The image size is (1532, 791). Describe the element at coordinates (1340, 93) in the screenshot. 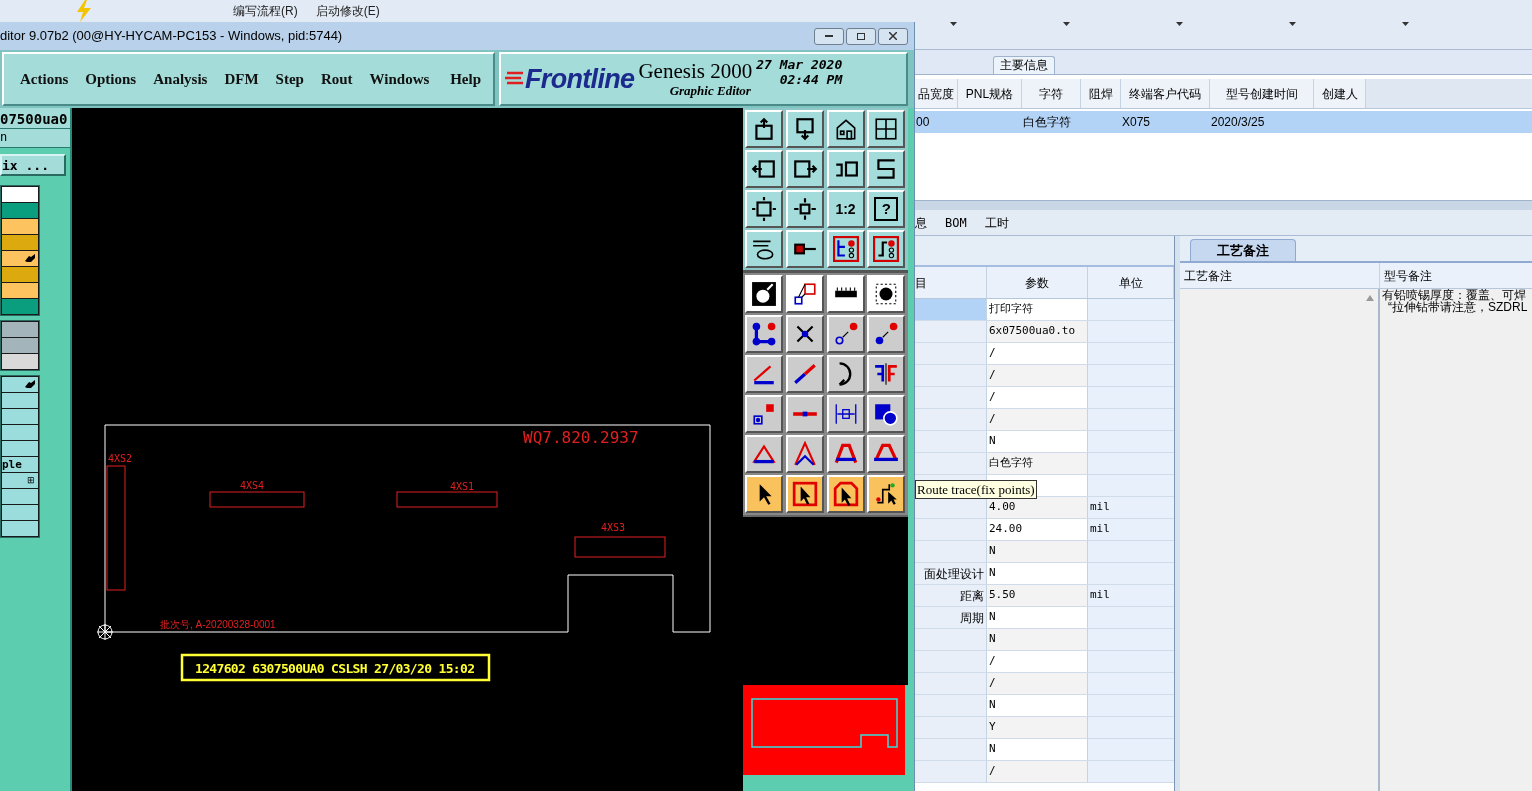

I see `column-header: 创建人` at that location.